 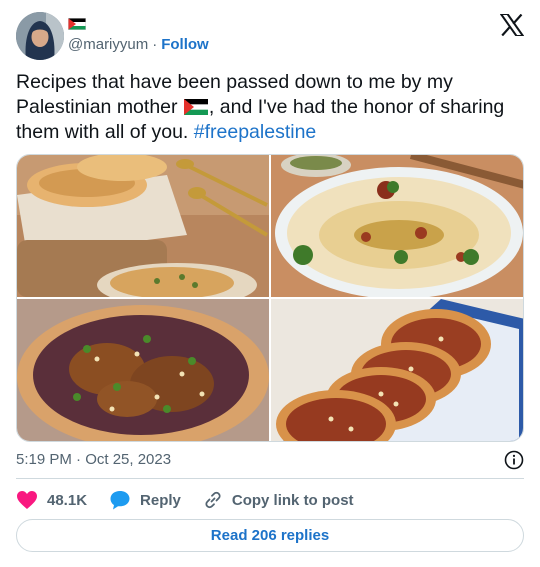 I want to click on author-handle: @mariyyum, so click(x=108, y=44).